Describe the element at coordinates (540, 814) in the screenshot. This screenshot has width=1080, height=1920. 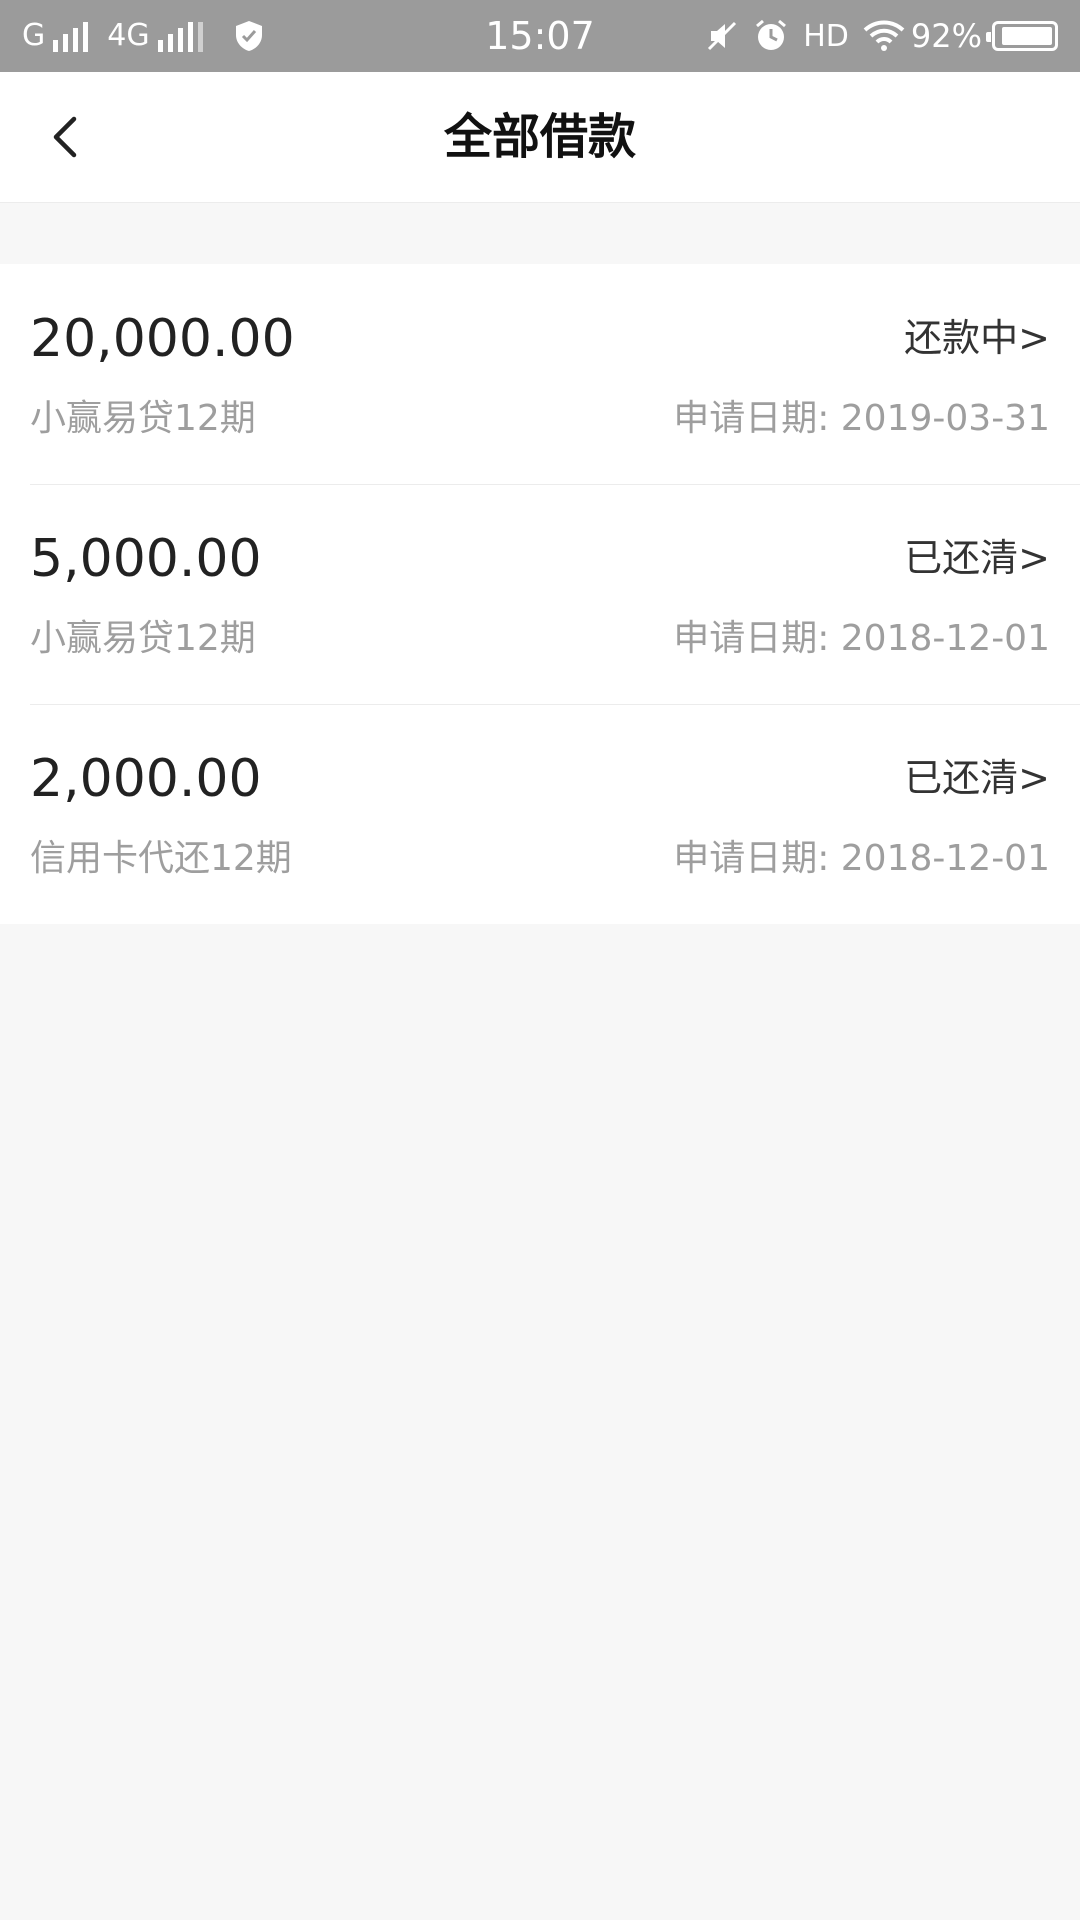
I see `loan-list-item: 2,000.00 已还清> 信用卡代还12期 申请日期: 2018-12-01` at that location.